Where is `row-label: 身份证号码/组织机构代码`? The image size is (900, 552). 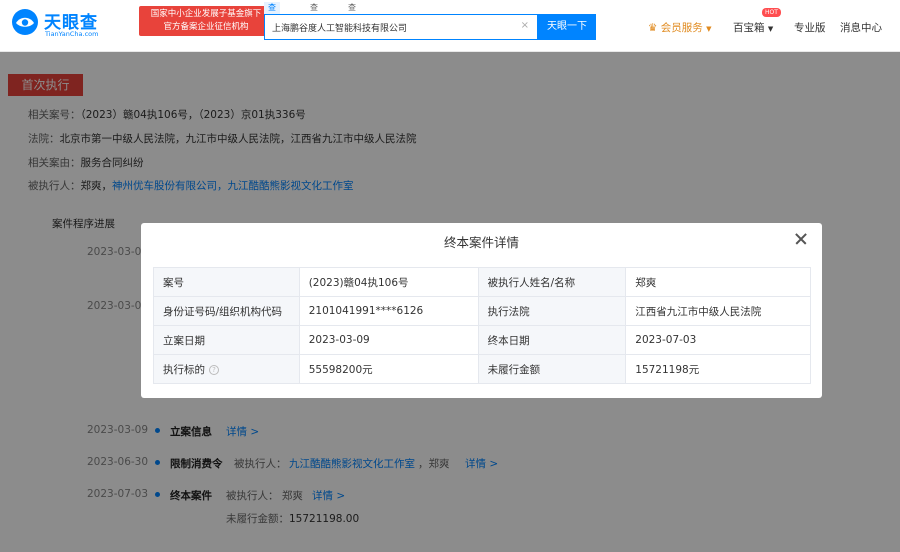 row-label: 身份证号码/组织机构代码 is located at coordinates (226, 311).